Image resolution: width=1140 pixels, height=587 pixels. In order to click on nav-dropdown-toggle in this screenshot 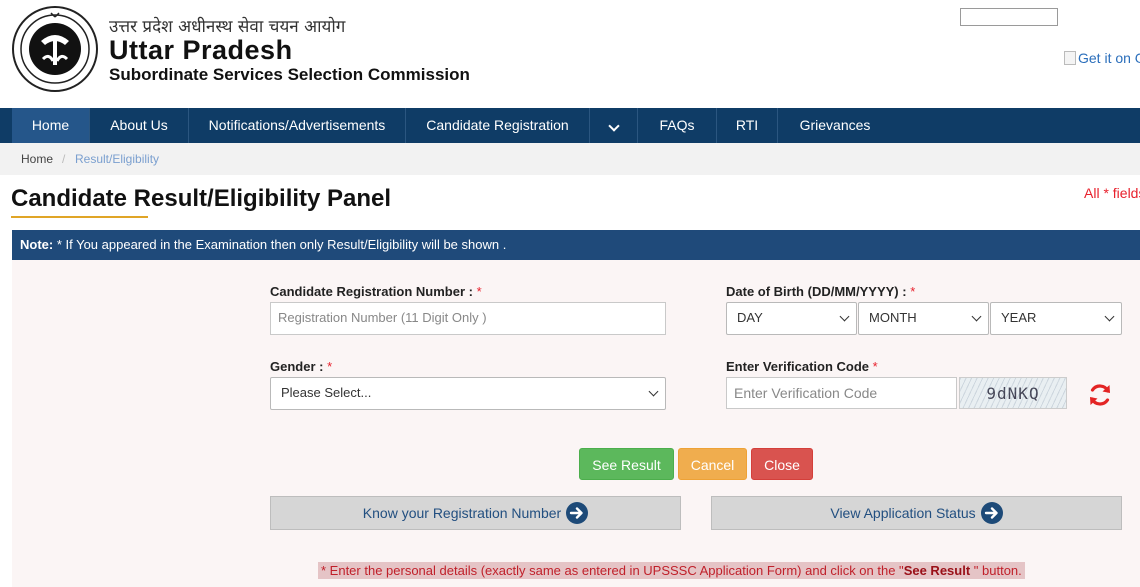, I will do `click(614, 125)`.